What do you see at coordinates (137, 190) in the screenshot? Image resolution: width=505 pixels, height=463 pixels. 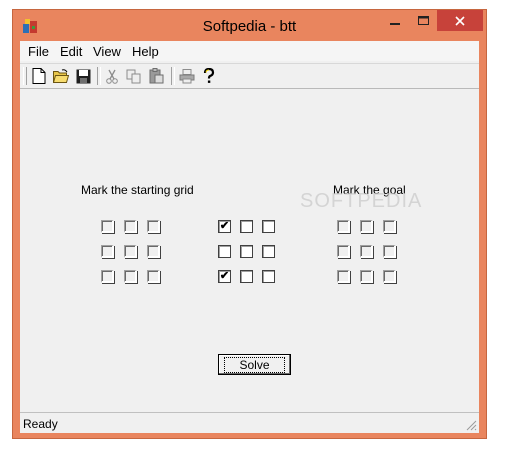 I see `start-grid-label: Mark the starting grid` at bounding box center [137, 190].